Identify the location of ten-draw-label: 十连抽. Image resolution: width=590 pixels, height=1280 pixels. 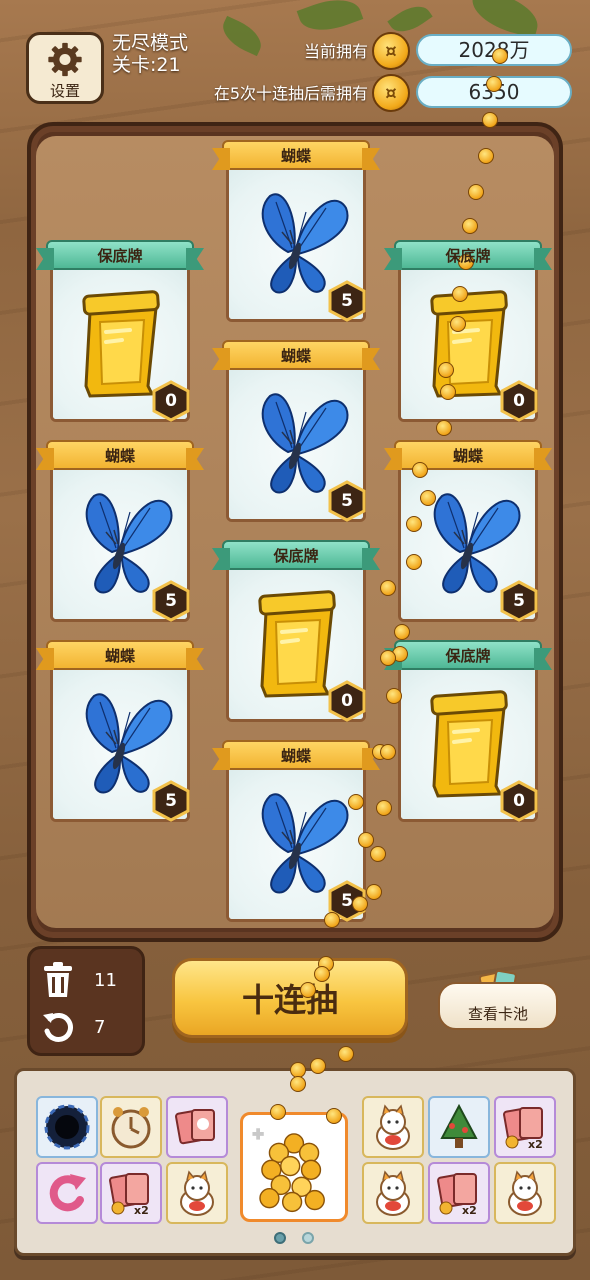
(289, 1000).